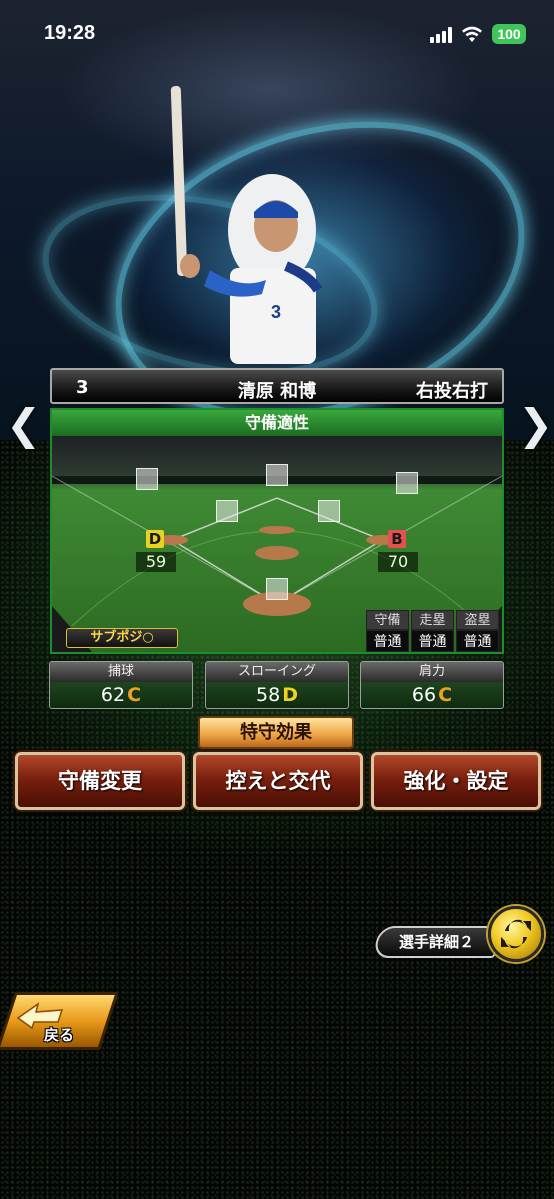 This screenshot has width=554, height=1199. I want to click on ability-header: 走塁, so click(432, 620).